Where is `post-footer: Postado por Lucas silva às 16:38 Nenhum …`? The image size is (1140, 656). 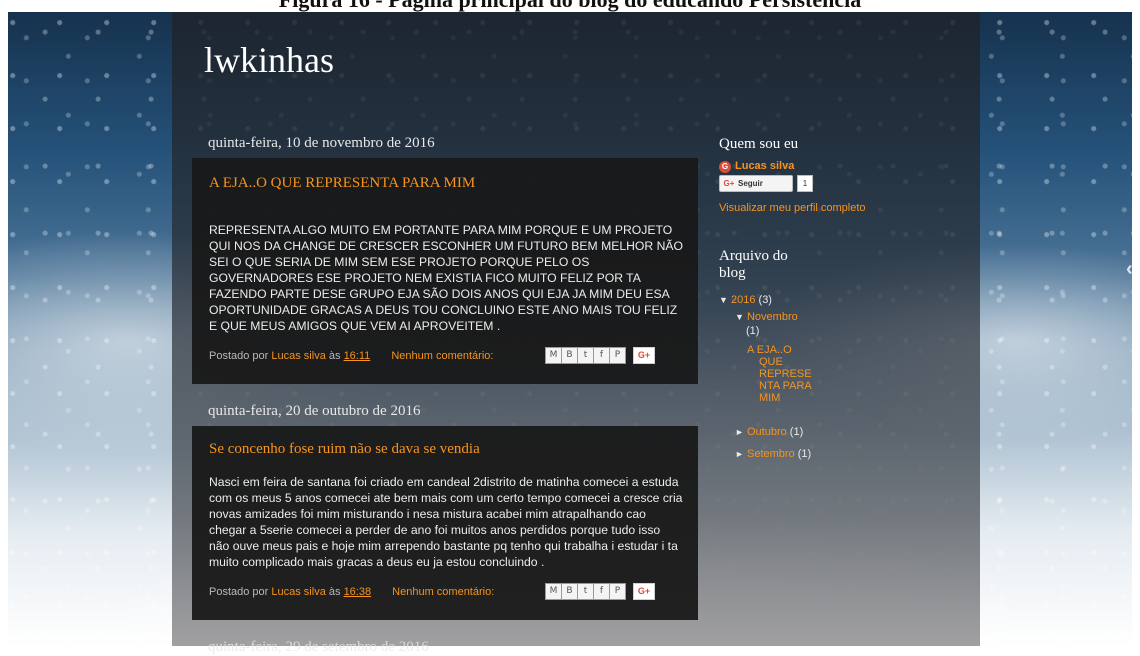
post-footer: Postado por Lucas silva às 16:38 Nenhum … is located at coordinates (446, 592).